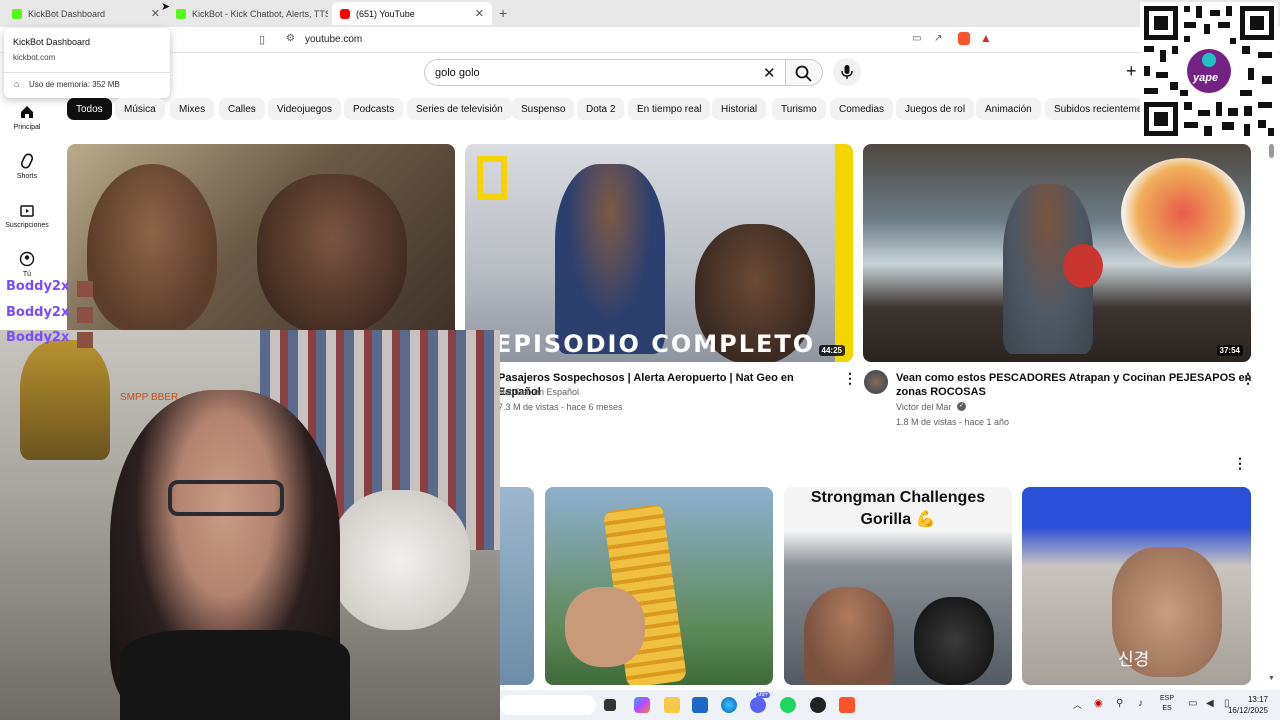 The image size is (1280, 720). I want to click on nav-label: Suscripciones, so click(27, 225).